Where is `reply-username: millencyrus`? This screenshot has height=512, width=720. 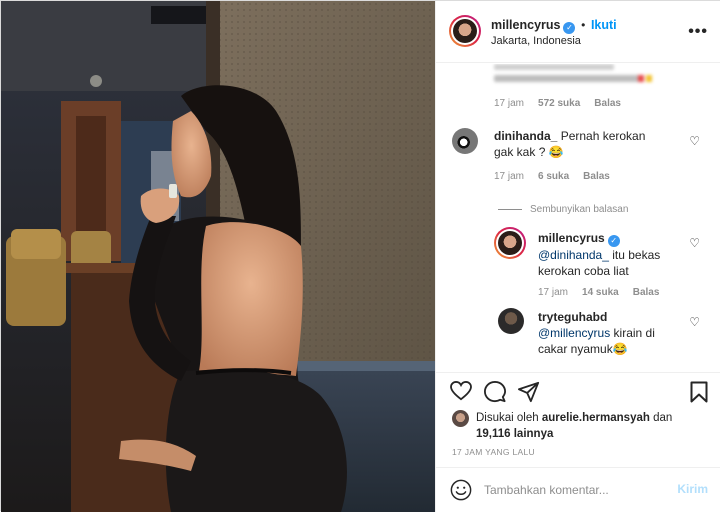 reply-username: millencyrus is located at coordinates (571, 238).